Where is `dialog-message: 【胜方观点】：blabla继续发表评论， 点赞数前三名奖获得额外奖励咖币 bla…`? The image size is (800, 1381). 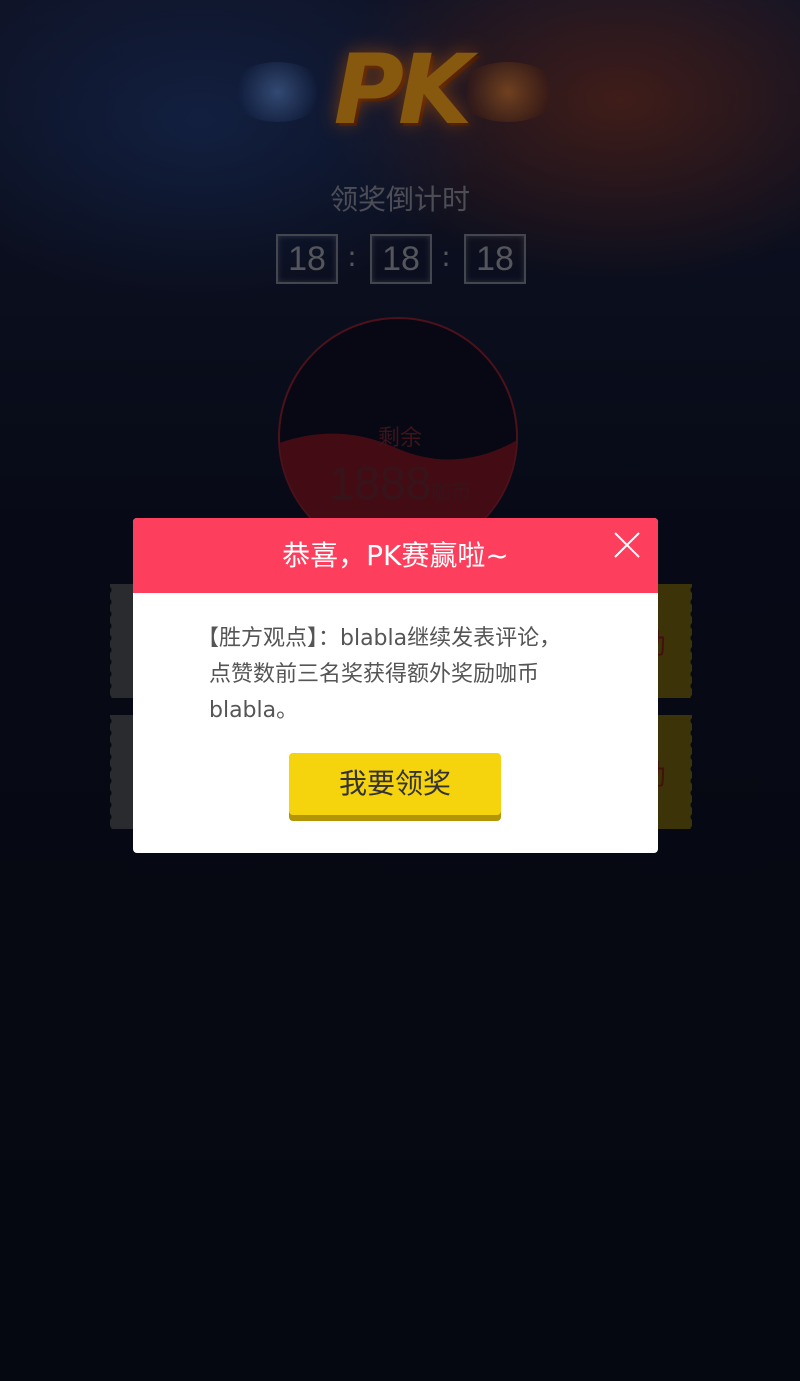 dialog-message: 【胜方观点】：blabla继续发表评论， 点赞数前三名奖获得额外奖励咖币 bla… is located at coordinates (403, 675).